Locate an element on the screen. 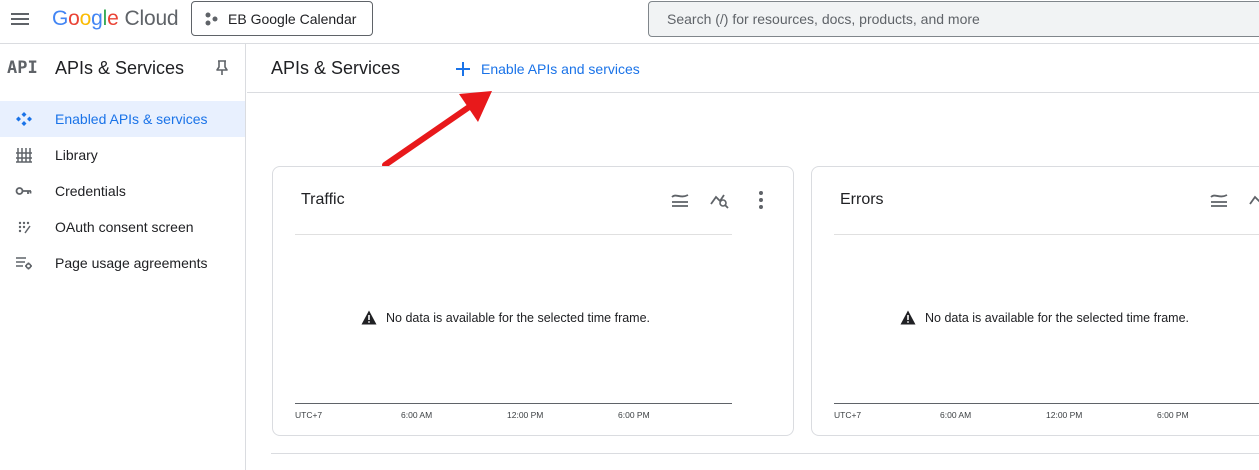 This screenshot has height=470, width=1259. sidebar-item-oauth-consent: OAuth consent screen is located at coordinates (122, 227).